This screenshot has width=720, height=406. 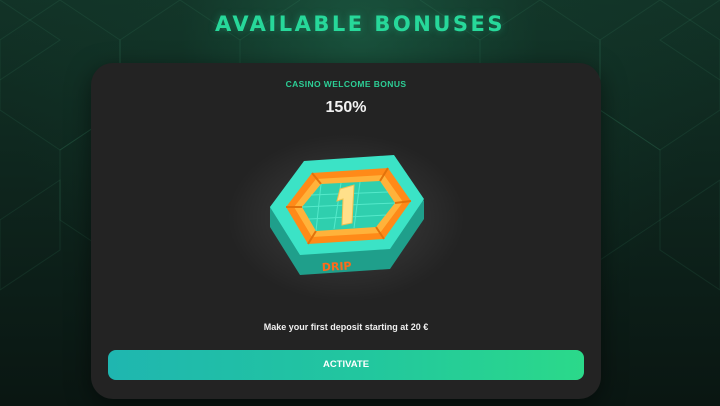 I want to click on page-title: AVAILABLE BONUSES, so click(x=360, y=24).